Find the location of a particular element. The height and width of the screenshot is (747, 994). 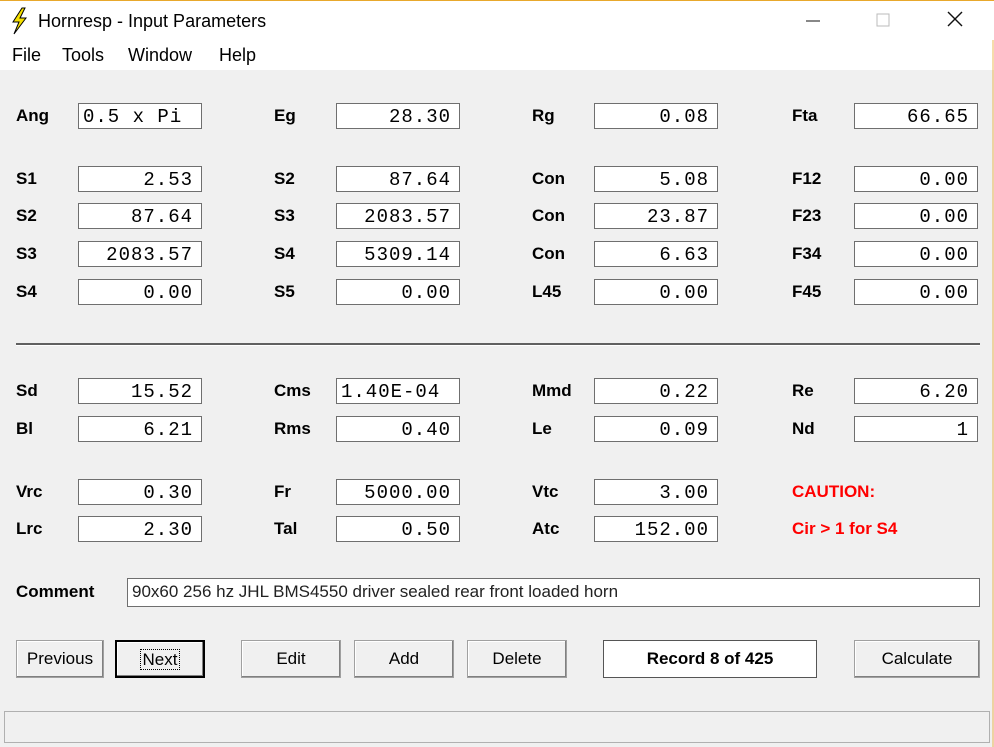

delete-label: Delete is located at coordinates (517, 658).